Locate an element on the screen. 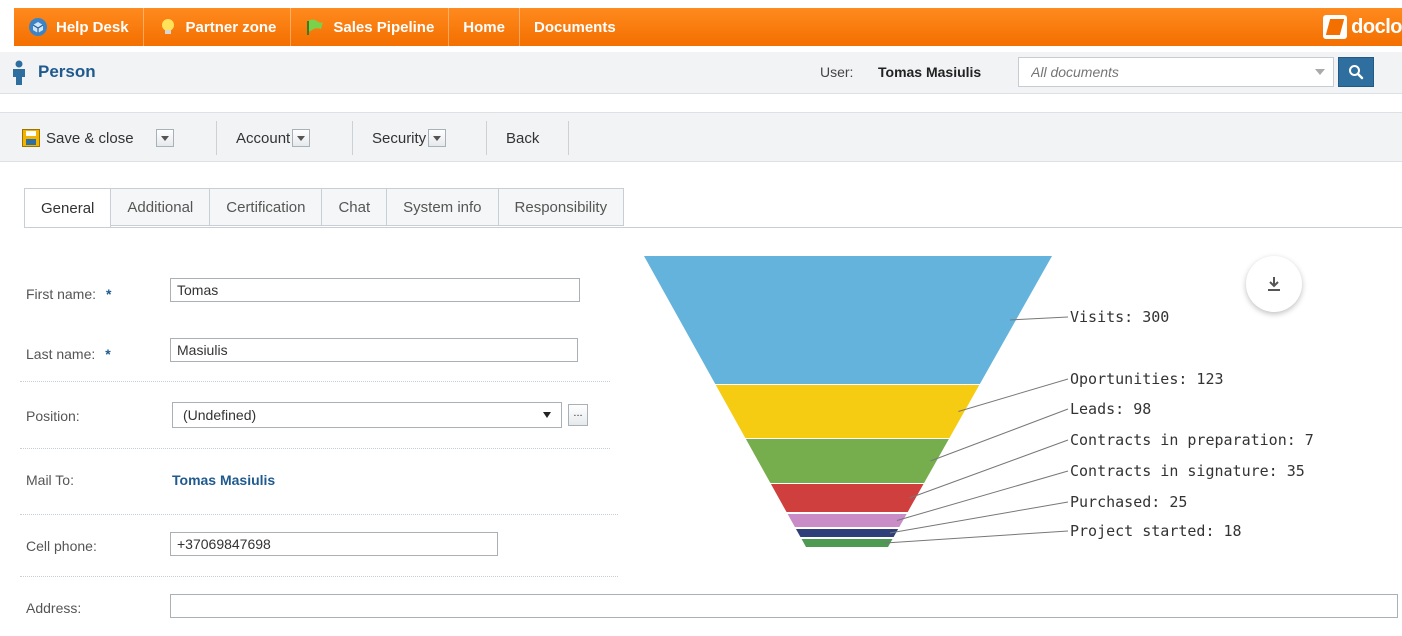  nav-home: Home is located at coordinates (484, 27).